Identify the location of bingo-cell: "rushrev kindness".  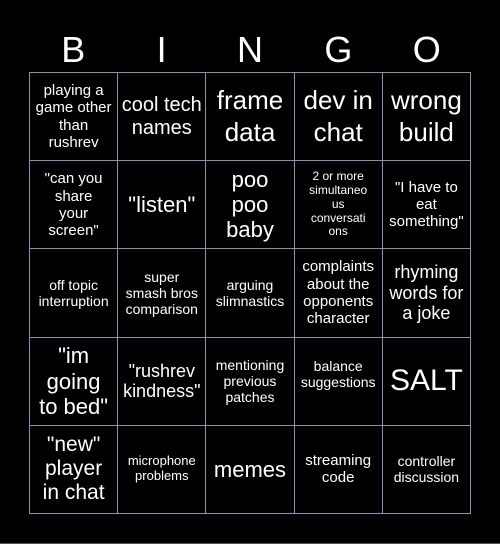
(162, 381).